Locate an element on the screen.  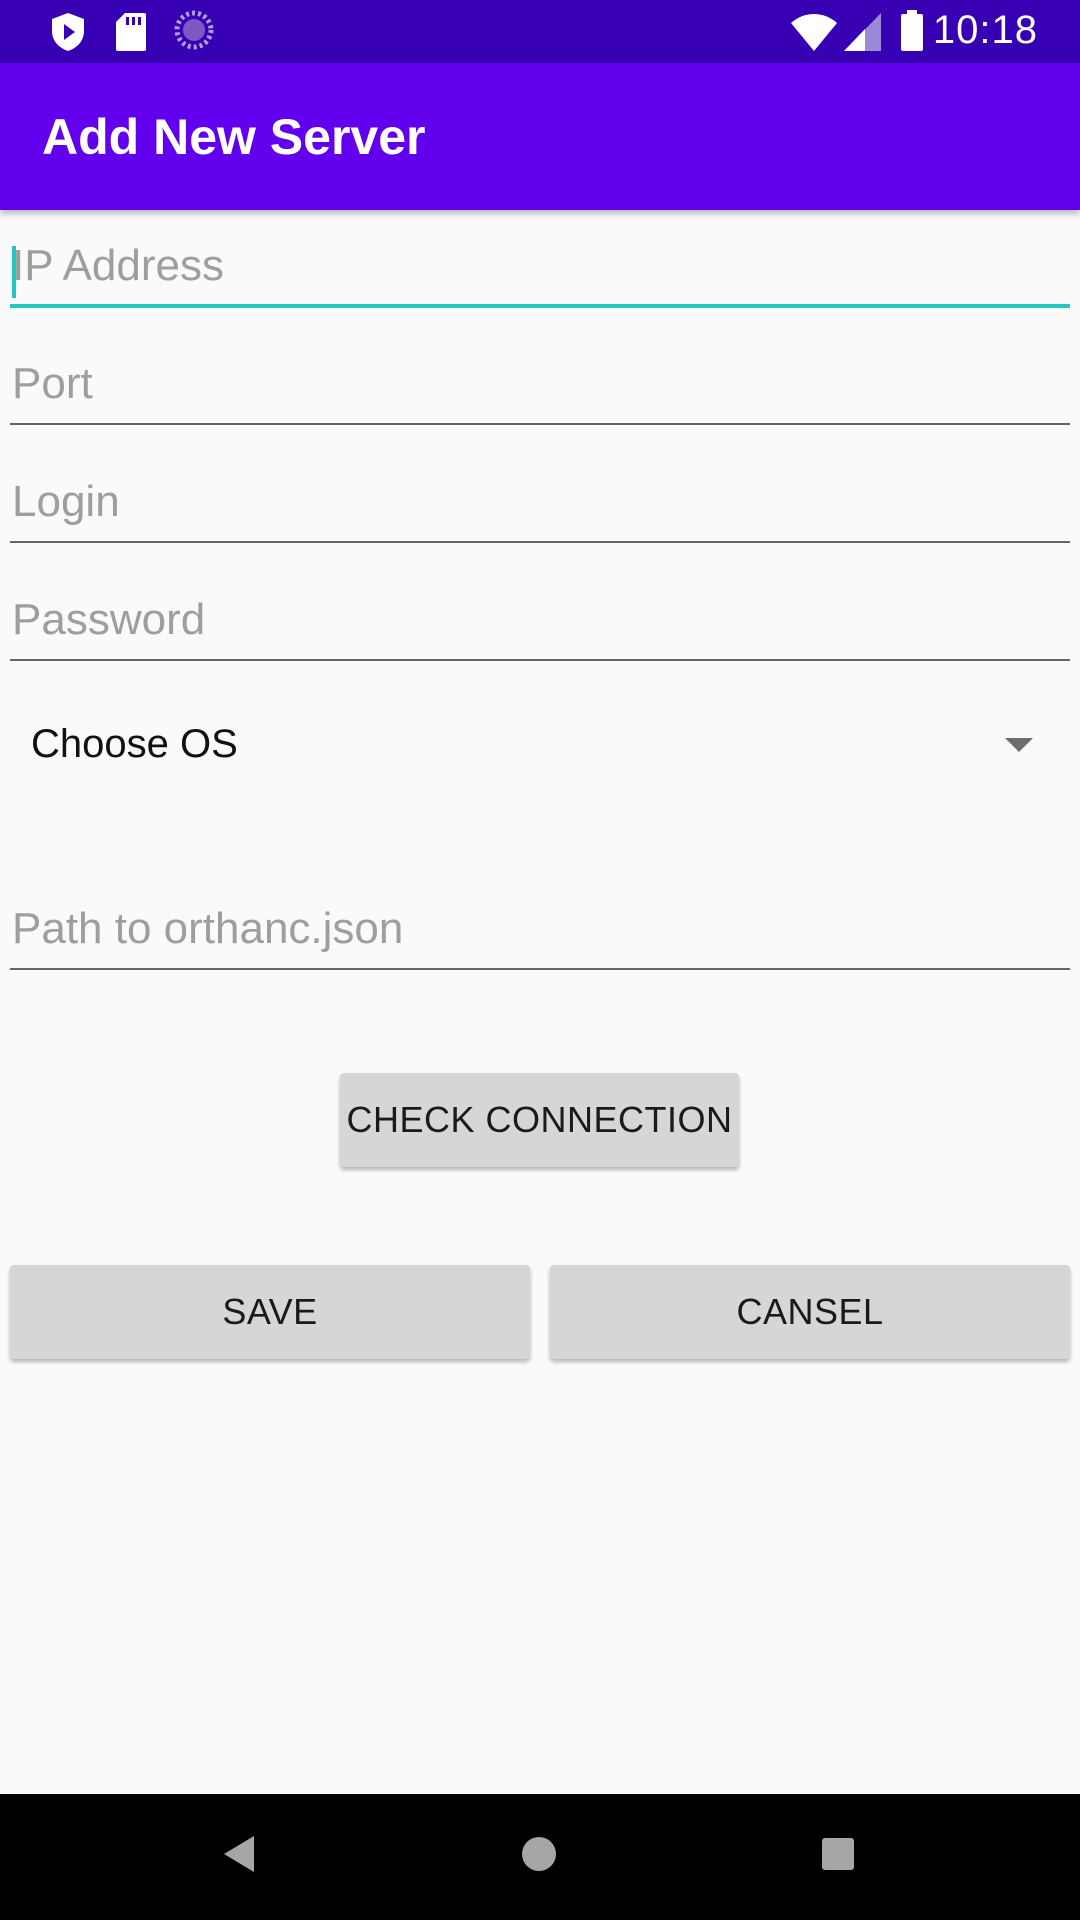
password-input is located at coordinates (540, 620).